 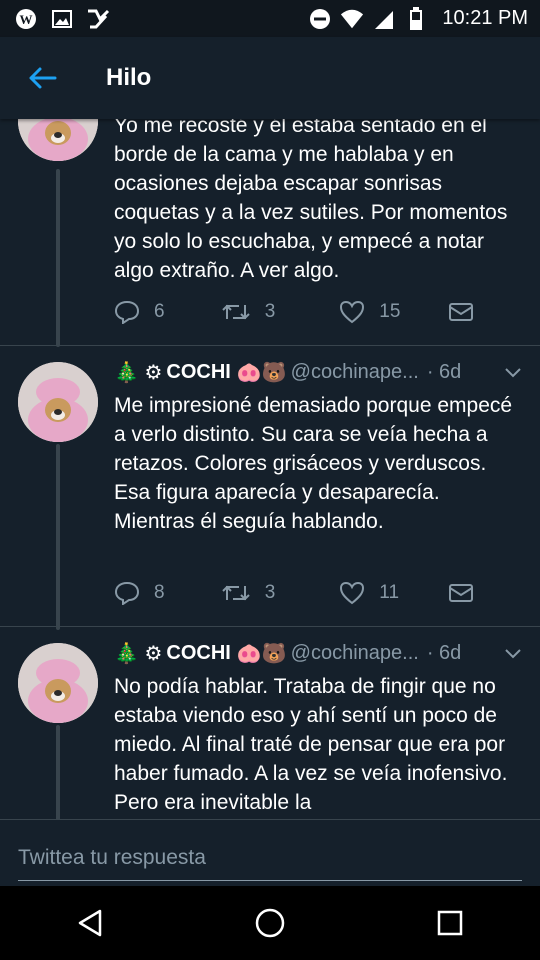 I want to click on triangle-back-icon, so click(x=90, y=923).